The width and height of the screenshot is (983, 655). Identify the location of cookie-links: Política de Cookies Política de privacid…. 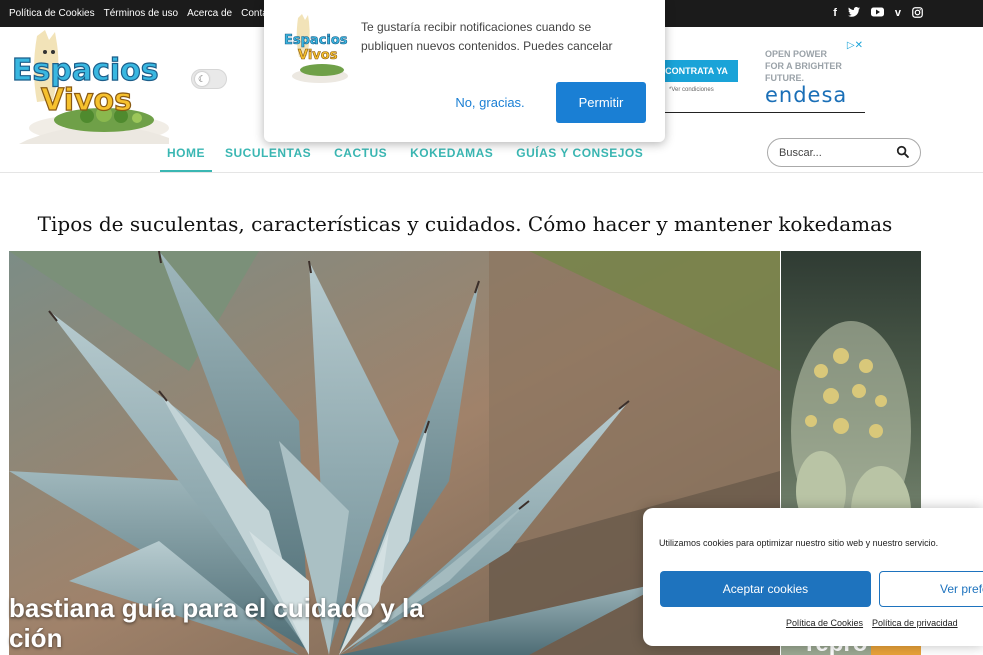
(872, 623).